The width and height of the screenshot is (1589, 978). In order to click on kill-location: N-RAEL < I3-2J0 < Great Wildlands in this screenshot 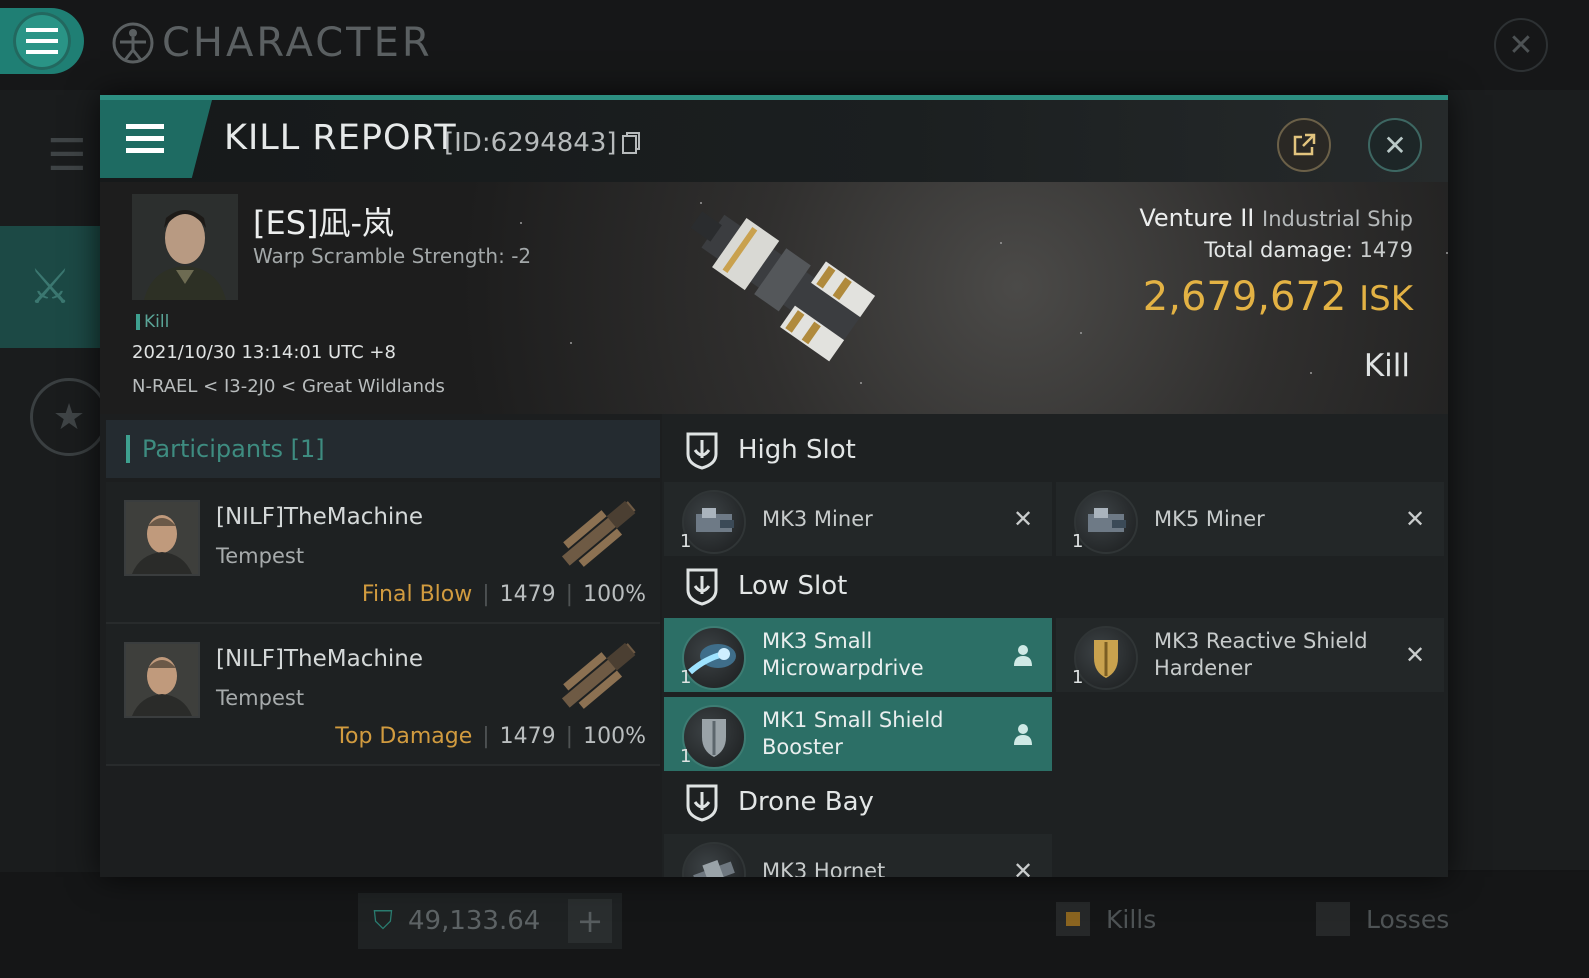, I will do `click(288, 386)`.